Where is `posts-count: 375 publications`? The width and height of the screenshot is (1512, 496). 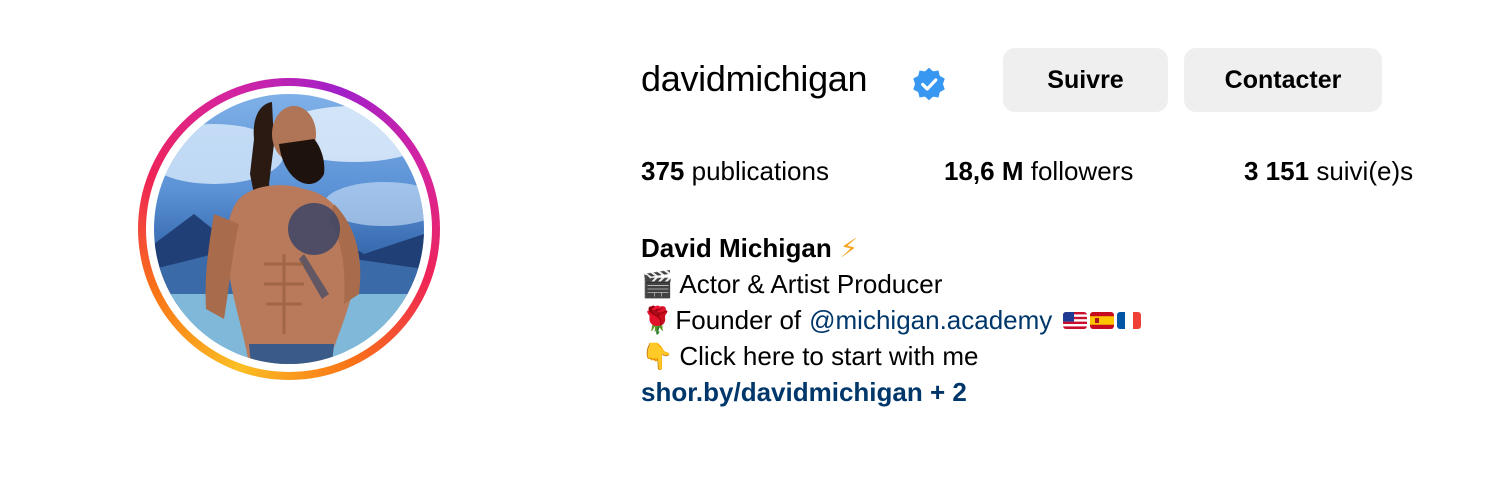
posts-count: 375 publications is located at coordinates (735, 171).